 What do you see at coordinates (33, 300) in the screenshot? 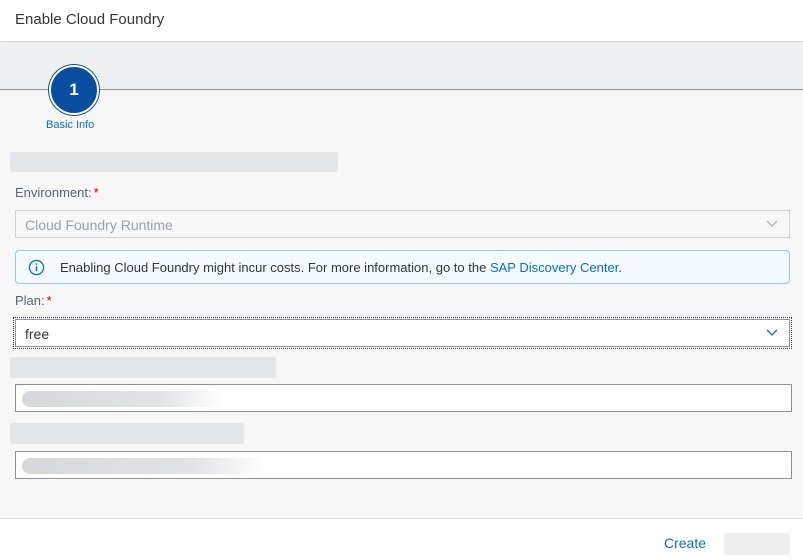
I see `plan-label: Plan: *` at bounding box center [33, 300].